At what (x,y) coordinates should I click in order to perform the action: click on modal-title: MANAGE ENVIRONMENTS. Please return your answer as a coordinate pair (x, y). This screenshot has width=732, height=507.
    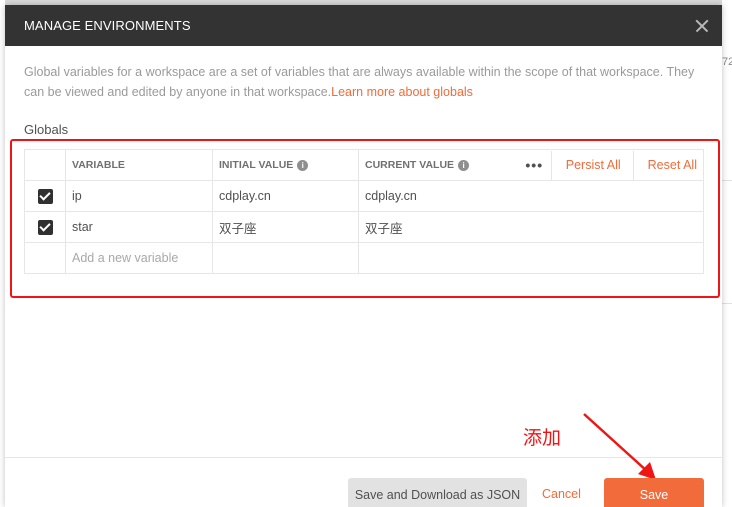
    Looking at the image, I should click on (107, 25).